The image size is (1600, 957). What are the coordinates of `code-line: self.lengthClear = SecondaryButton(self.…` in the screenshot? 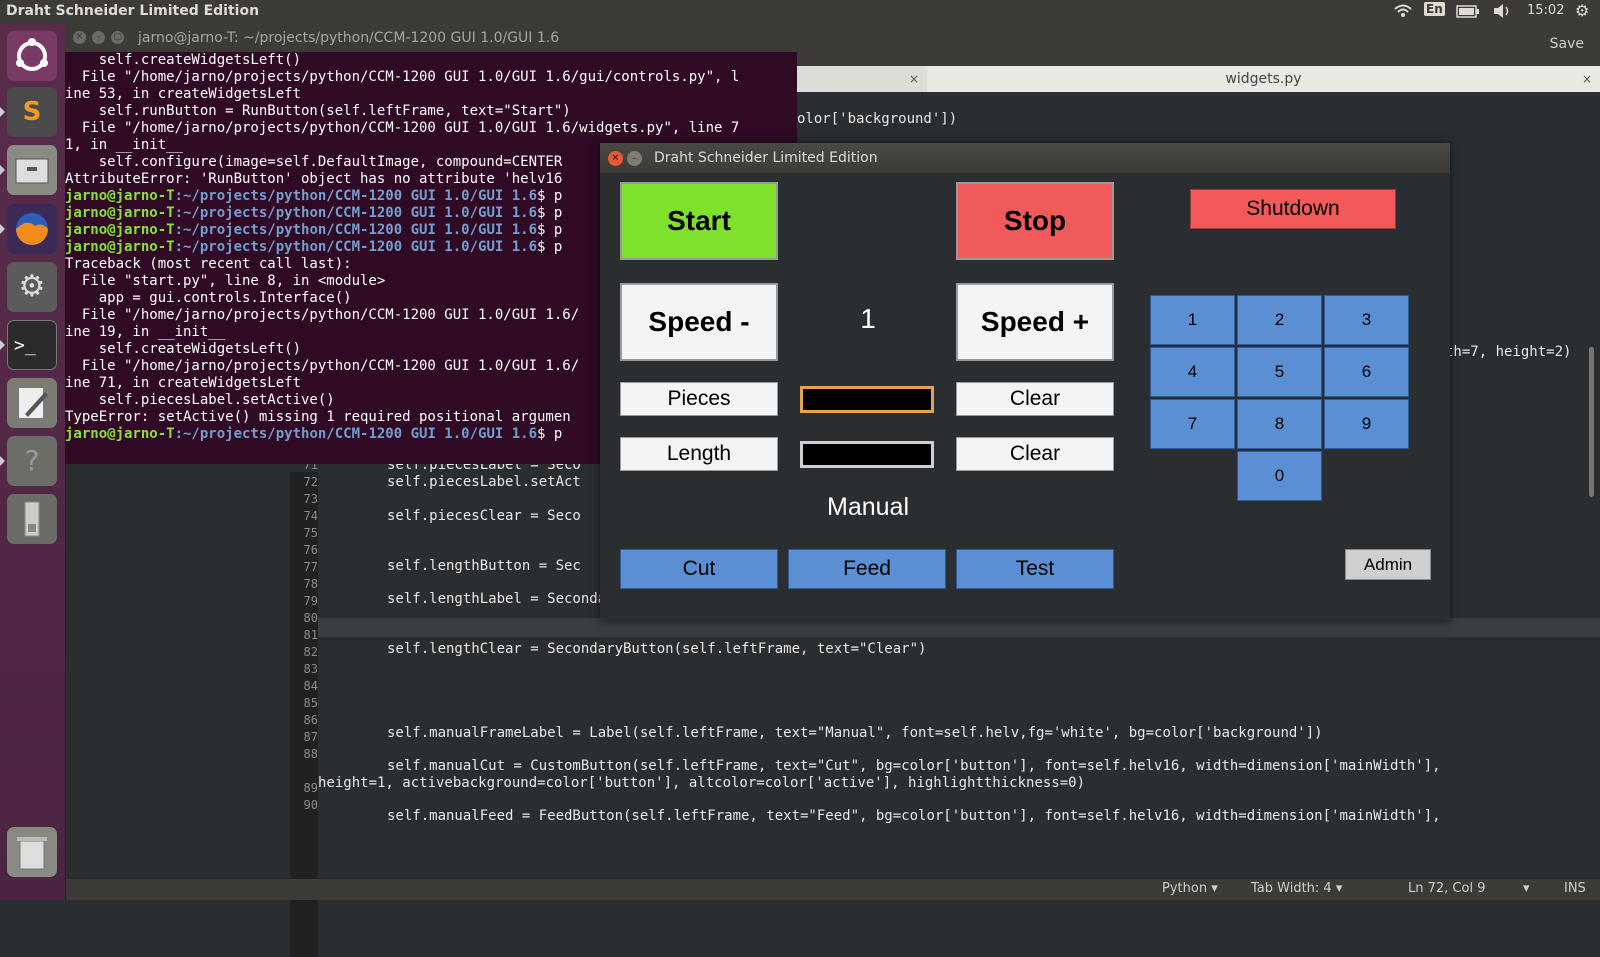 It's located at (657, 649).